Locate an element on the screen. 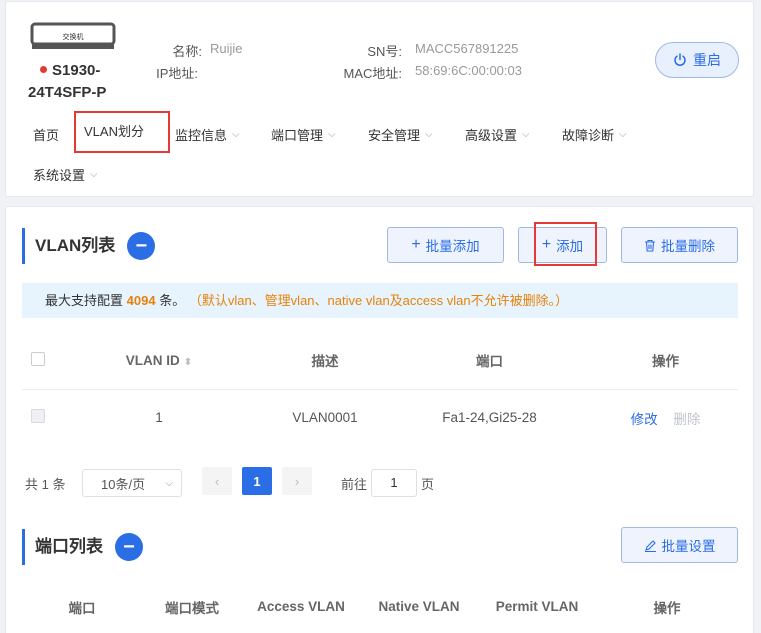  switch-icon: 交换机 is located at coordinates (73, 35).